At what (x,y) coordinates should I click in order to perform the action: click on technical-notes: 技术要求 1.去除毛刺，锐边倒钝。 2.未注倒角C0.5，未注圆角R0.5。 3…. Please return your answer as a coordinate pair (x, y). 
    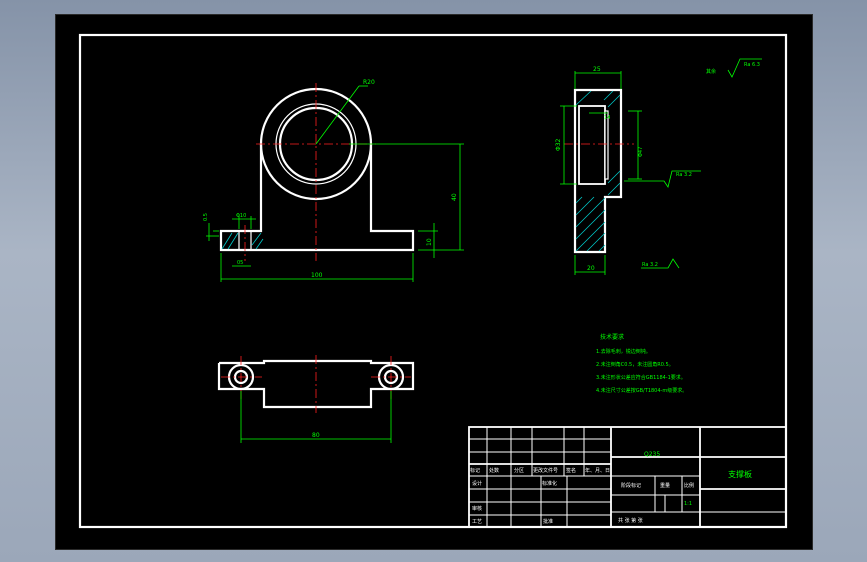
    Looking at the image, I should click on (641, 363).